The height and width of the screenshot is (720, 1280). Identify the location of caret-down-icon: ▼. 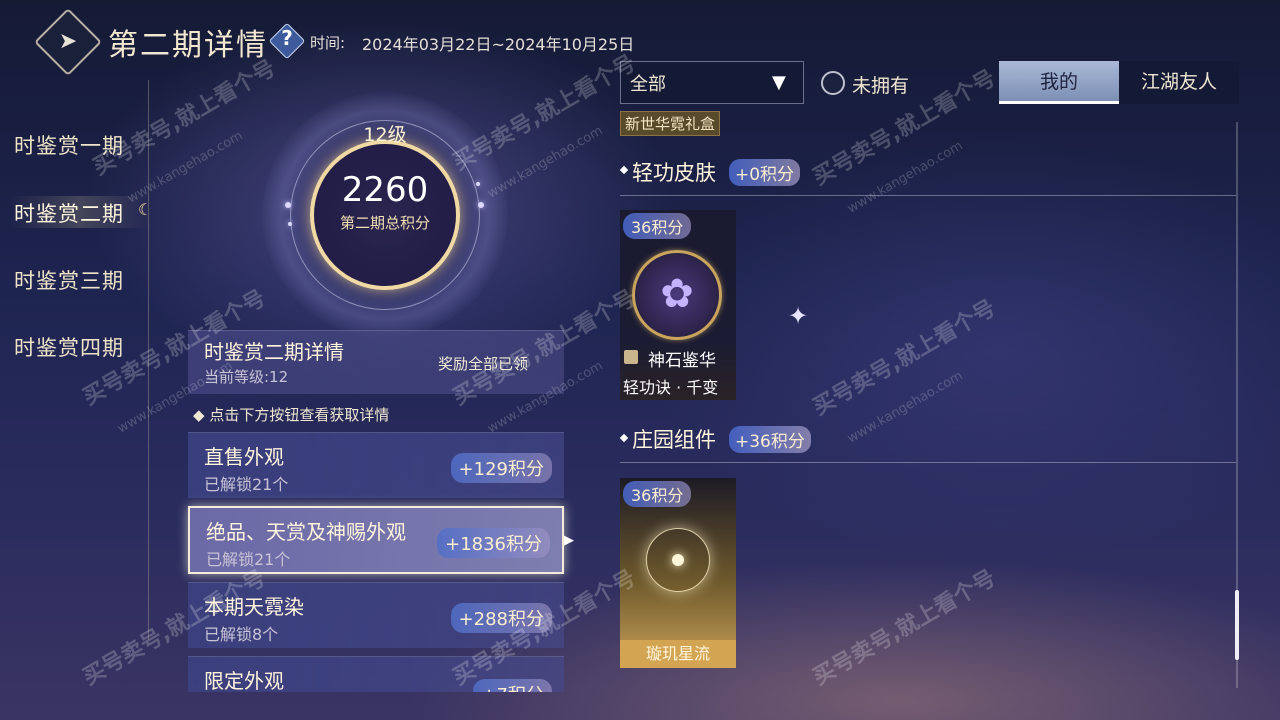
(779, 82).